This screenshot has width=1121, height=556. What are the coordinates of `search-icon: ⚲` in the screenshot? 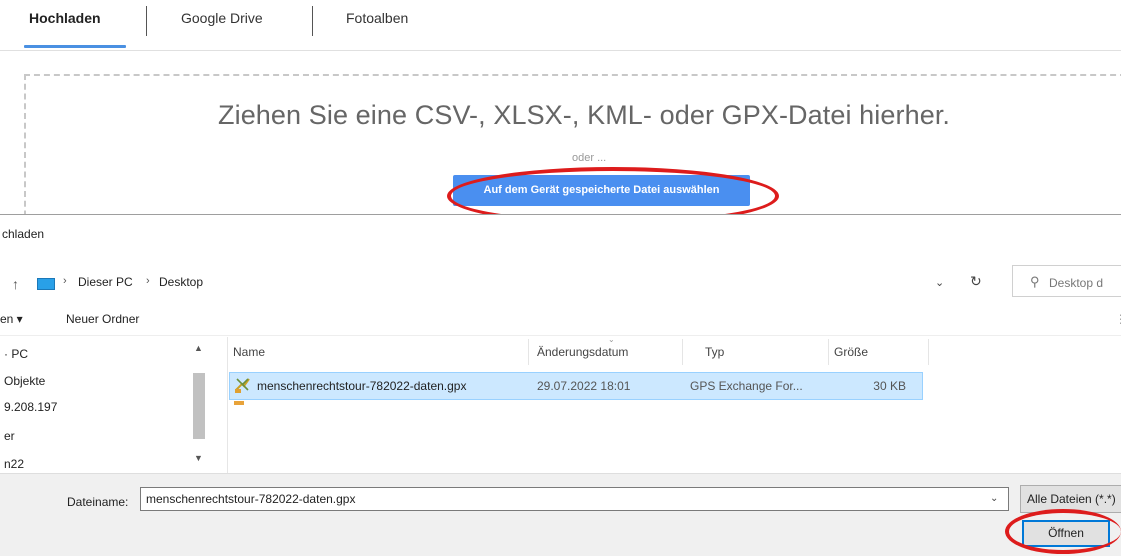 It's located at (1035, 281).